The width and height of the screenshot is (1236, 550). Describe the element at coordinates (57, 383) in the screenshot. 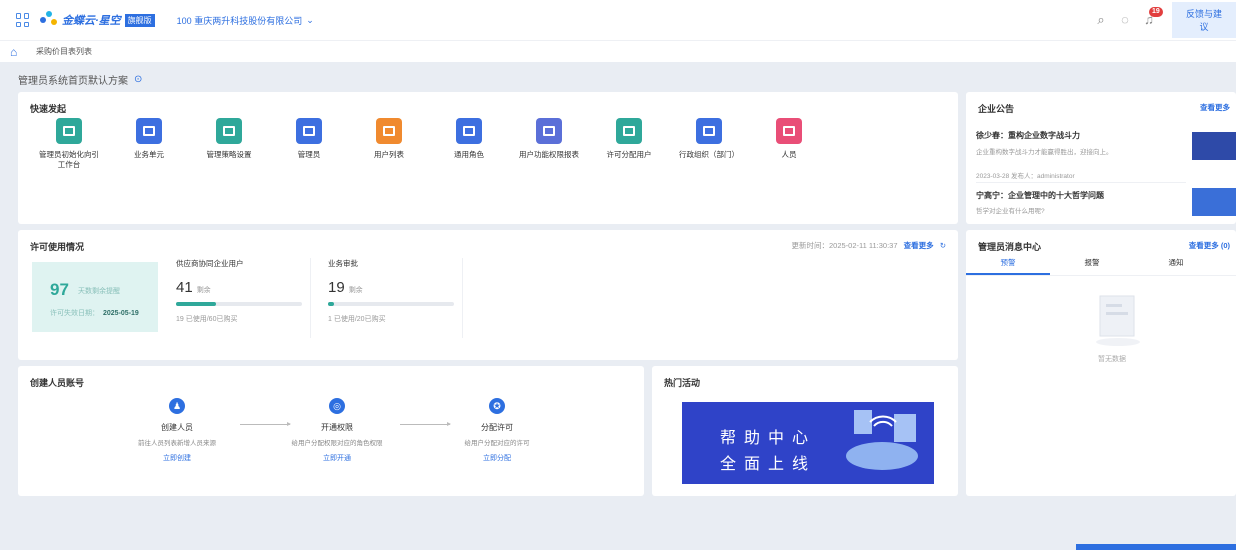

I see `create-title: 创建人员账号` at that location.